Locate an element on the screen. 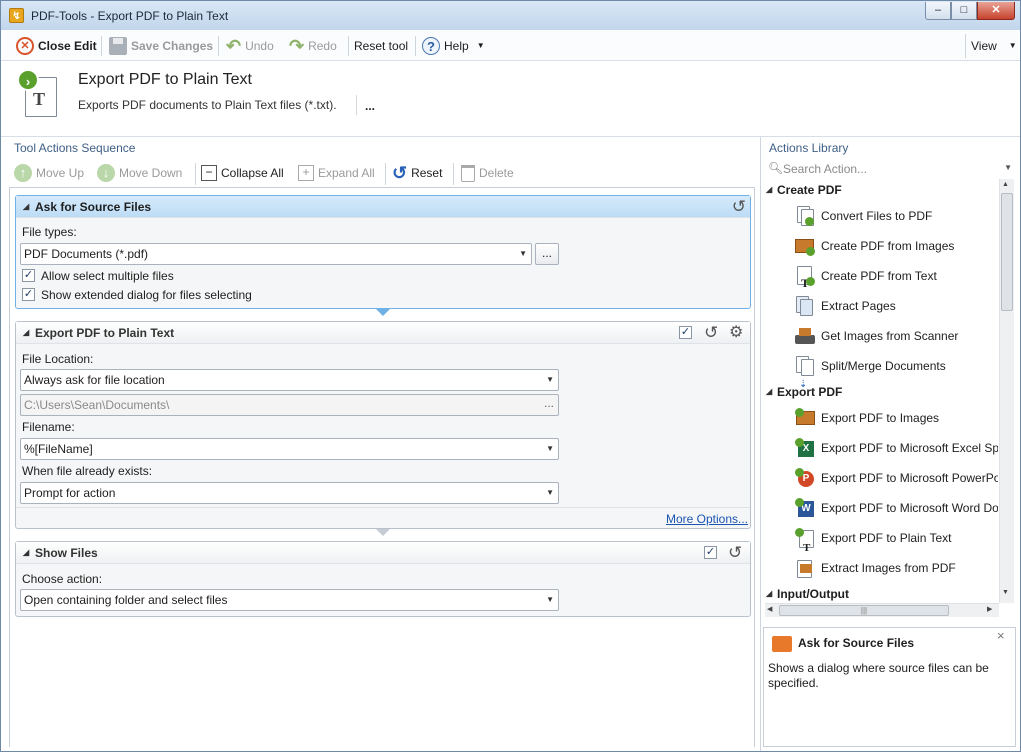 The width and height of the screenshot is (1021, 752). file-exists-label: When file already exists: is located at coordinates (87, 471).